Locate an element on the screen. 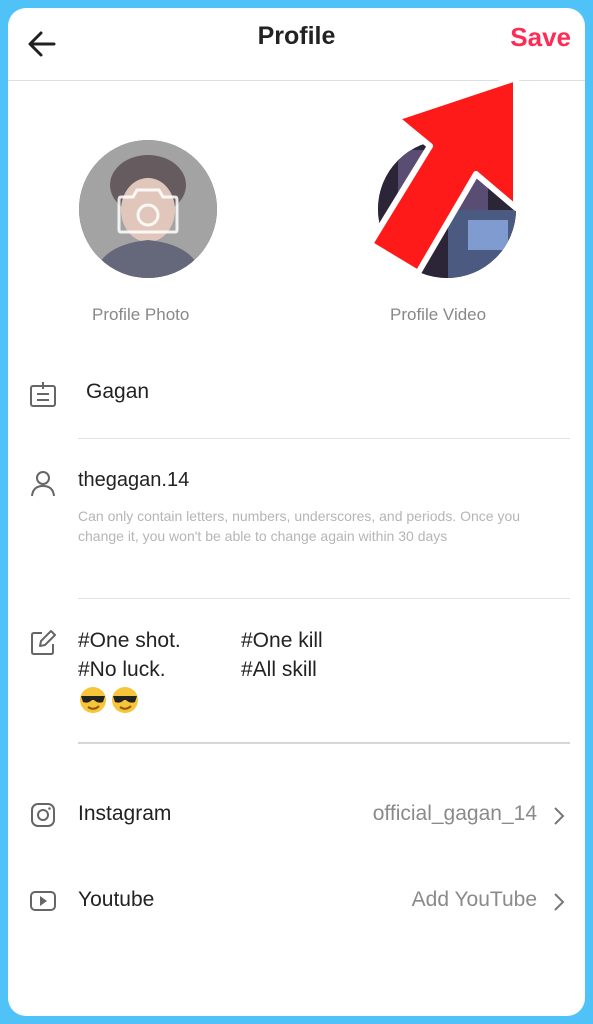 Image resolution: width=593 pixels, height=1024 pixels. username-field: thegagan.14 is located at coordinates (133, 480).